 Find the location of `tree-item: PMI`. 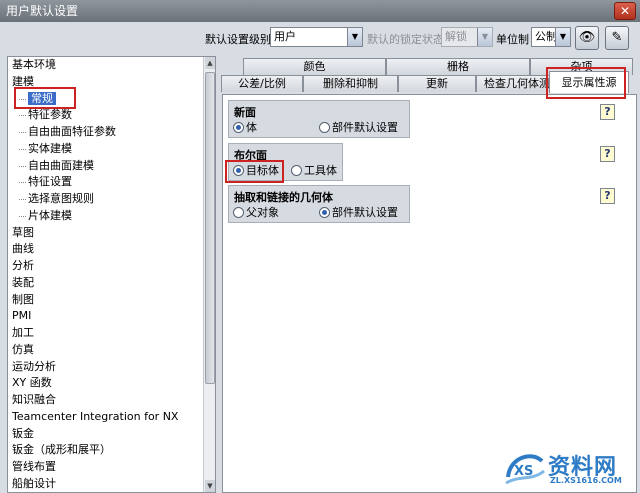

tree-item: PMI is located at coordinates (106, 316).